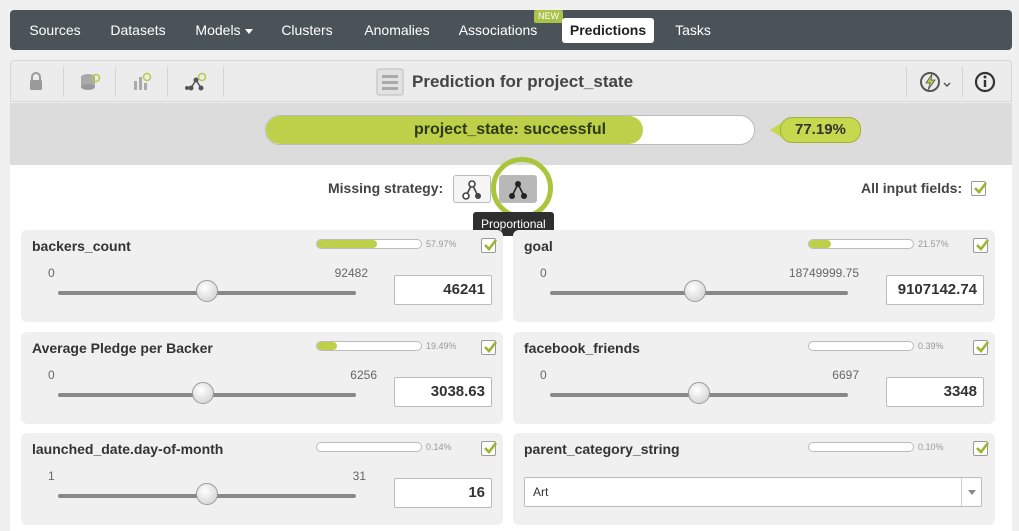  What do you see at coordinates (820, 130) in the screenshot?
I see `confidence-badge: 77.19%` at bounding box center [820, 130].